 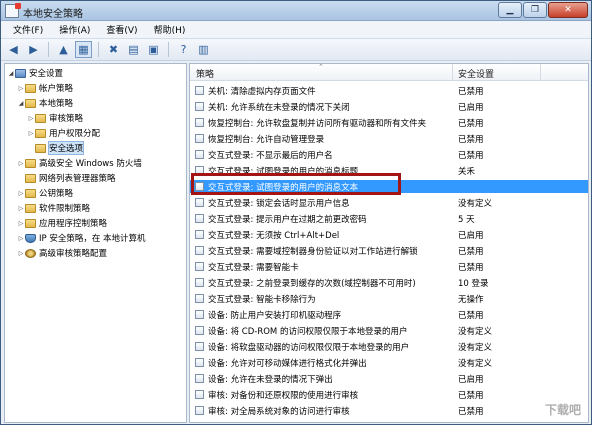 I want to click on policy-name: 交互式登录: 不显示最后的用户名, so click(x=270, y=156).